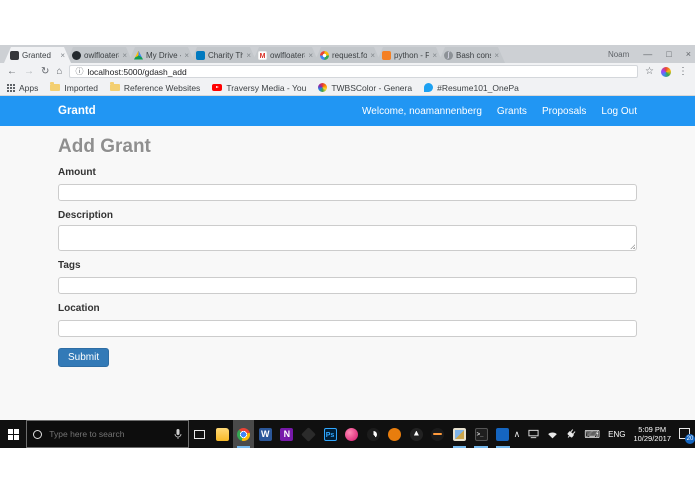 Image resolution: width=695 pixels, height=494 pixels. Describe the element at coordinates (533, 434) in the screenshot. I see `tray-pc-icon` at that location.